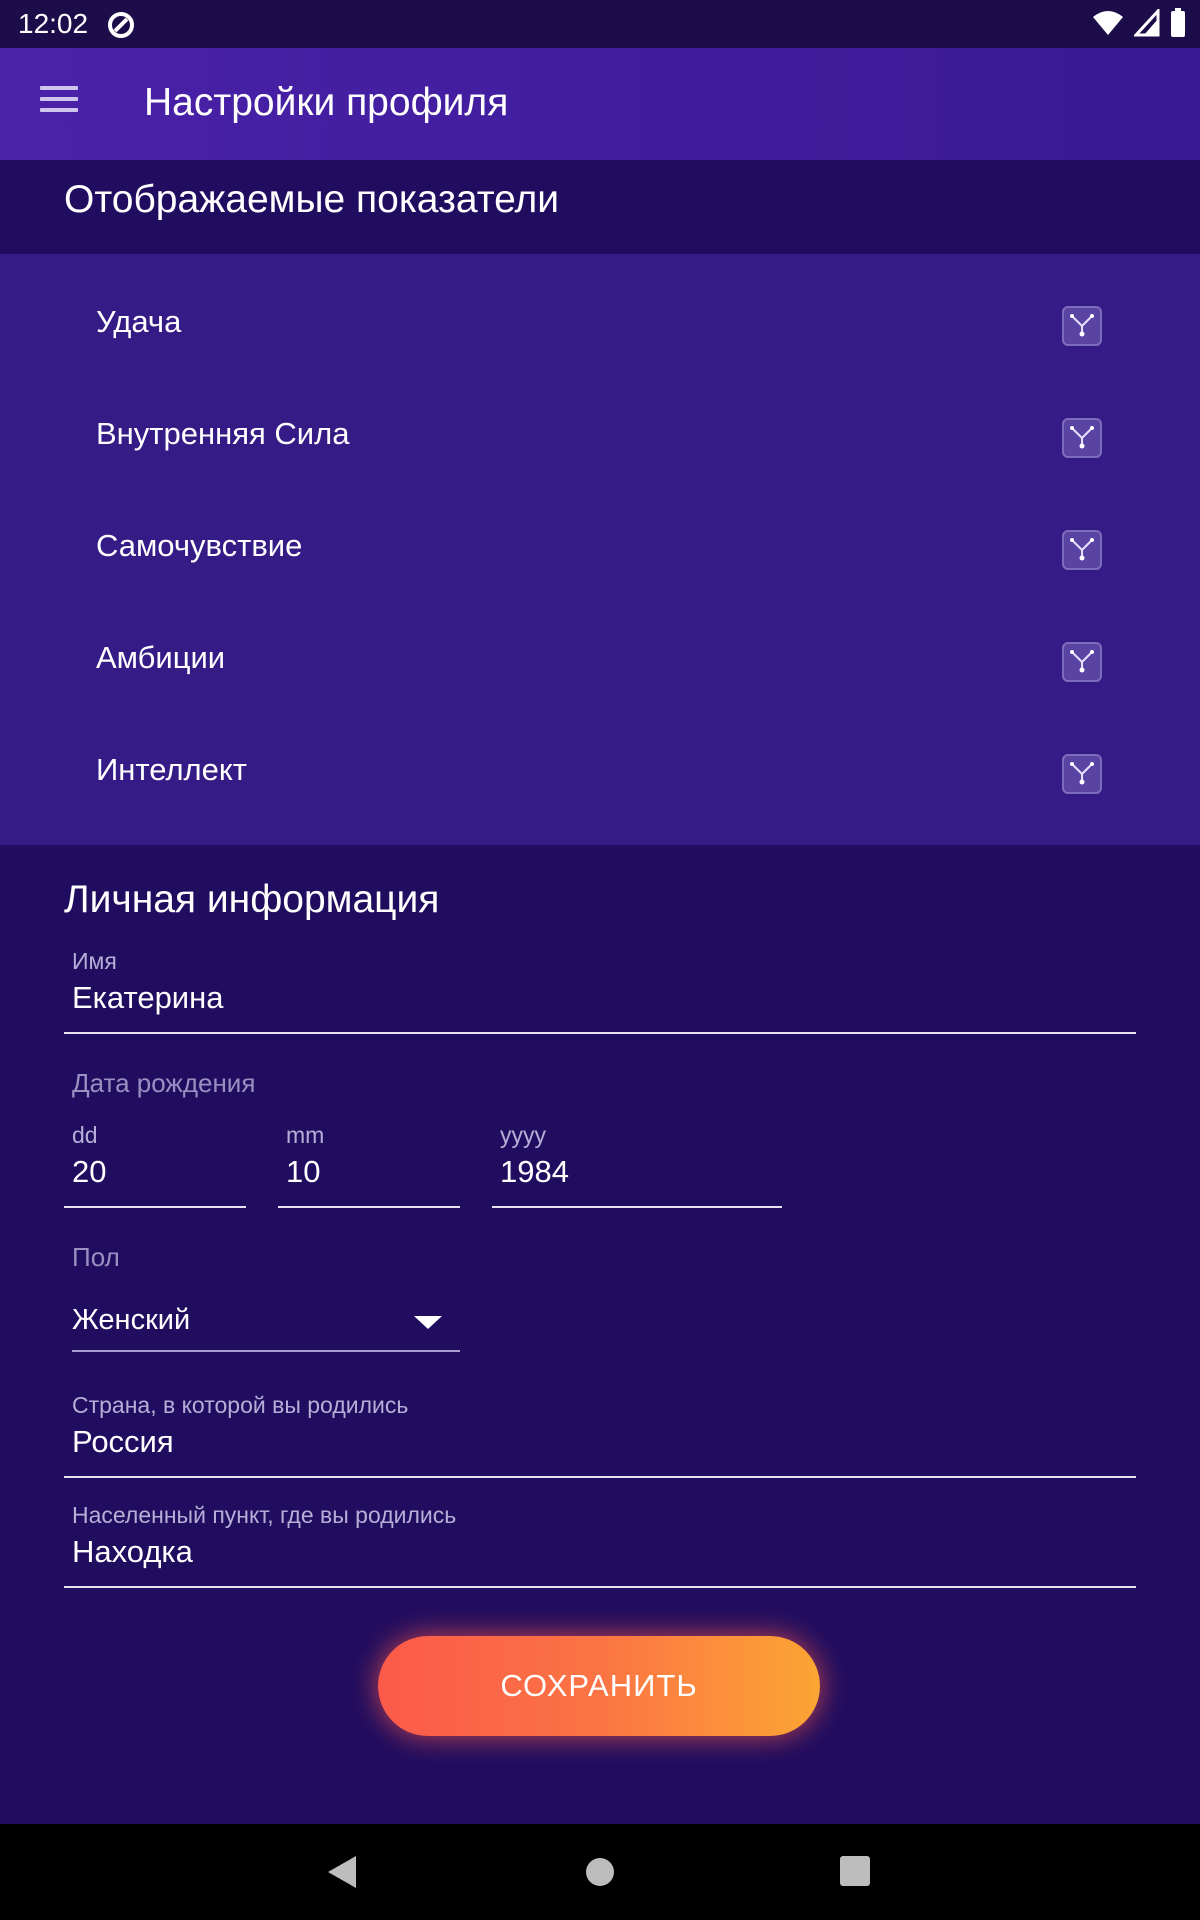 The height and width of the screenshot is (1920, 1200). What do you see at coordinates (139, 321) in the screenshot?
I see `indicator-label: Удача` at bounding box center [139, 321].